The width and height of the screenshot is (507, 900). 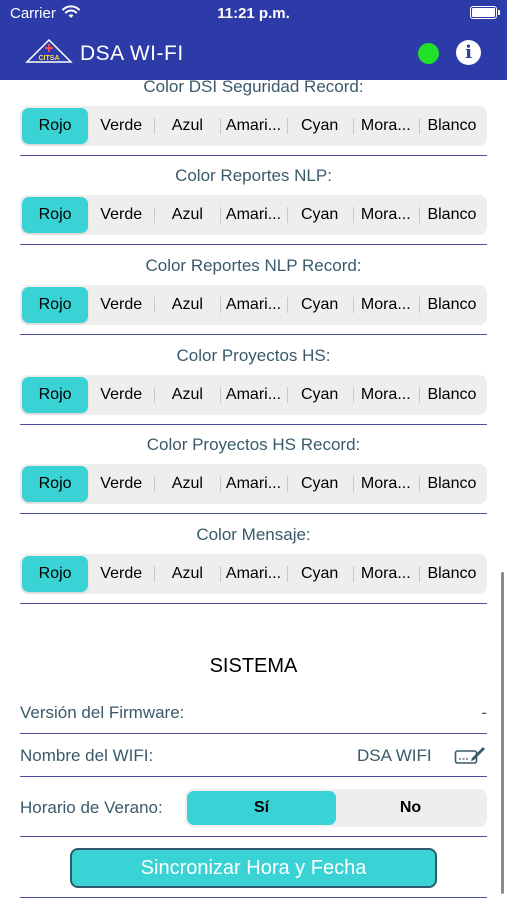 What do you see at coordinates (485, 12) in the screenshot?
I see `battery-icon` at bounding box center [485, 12].